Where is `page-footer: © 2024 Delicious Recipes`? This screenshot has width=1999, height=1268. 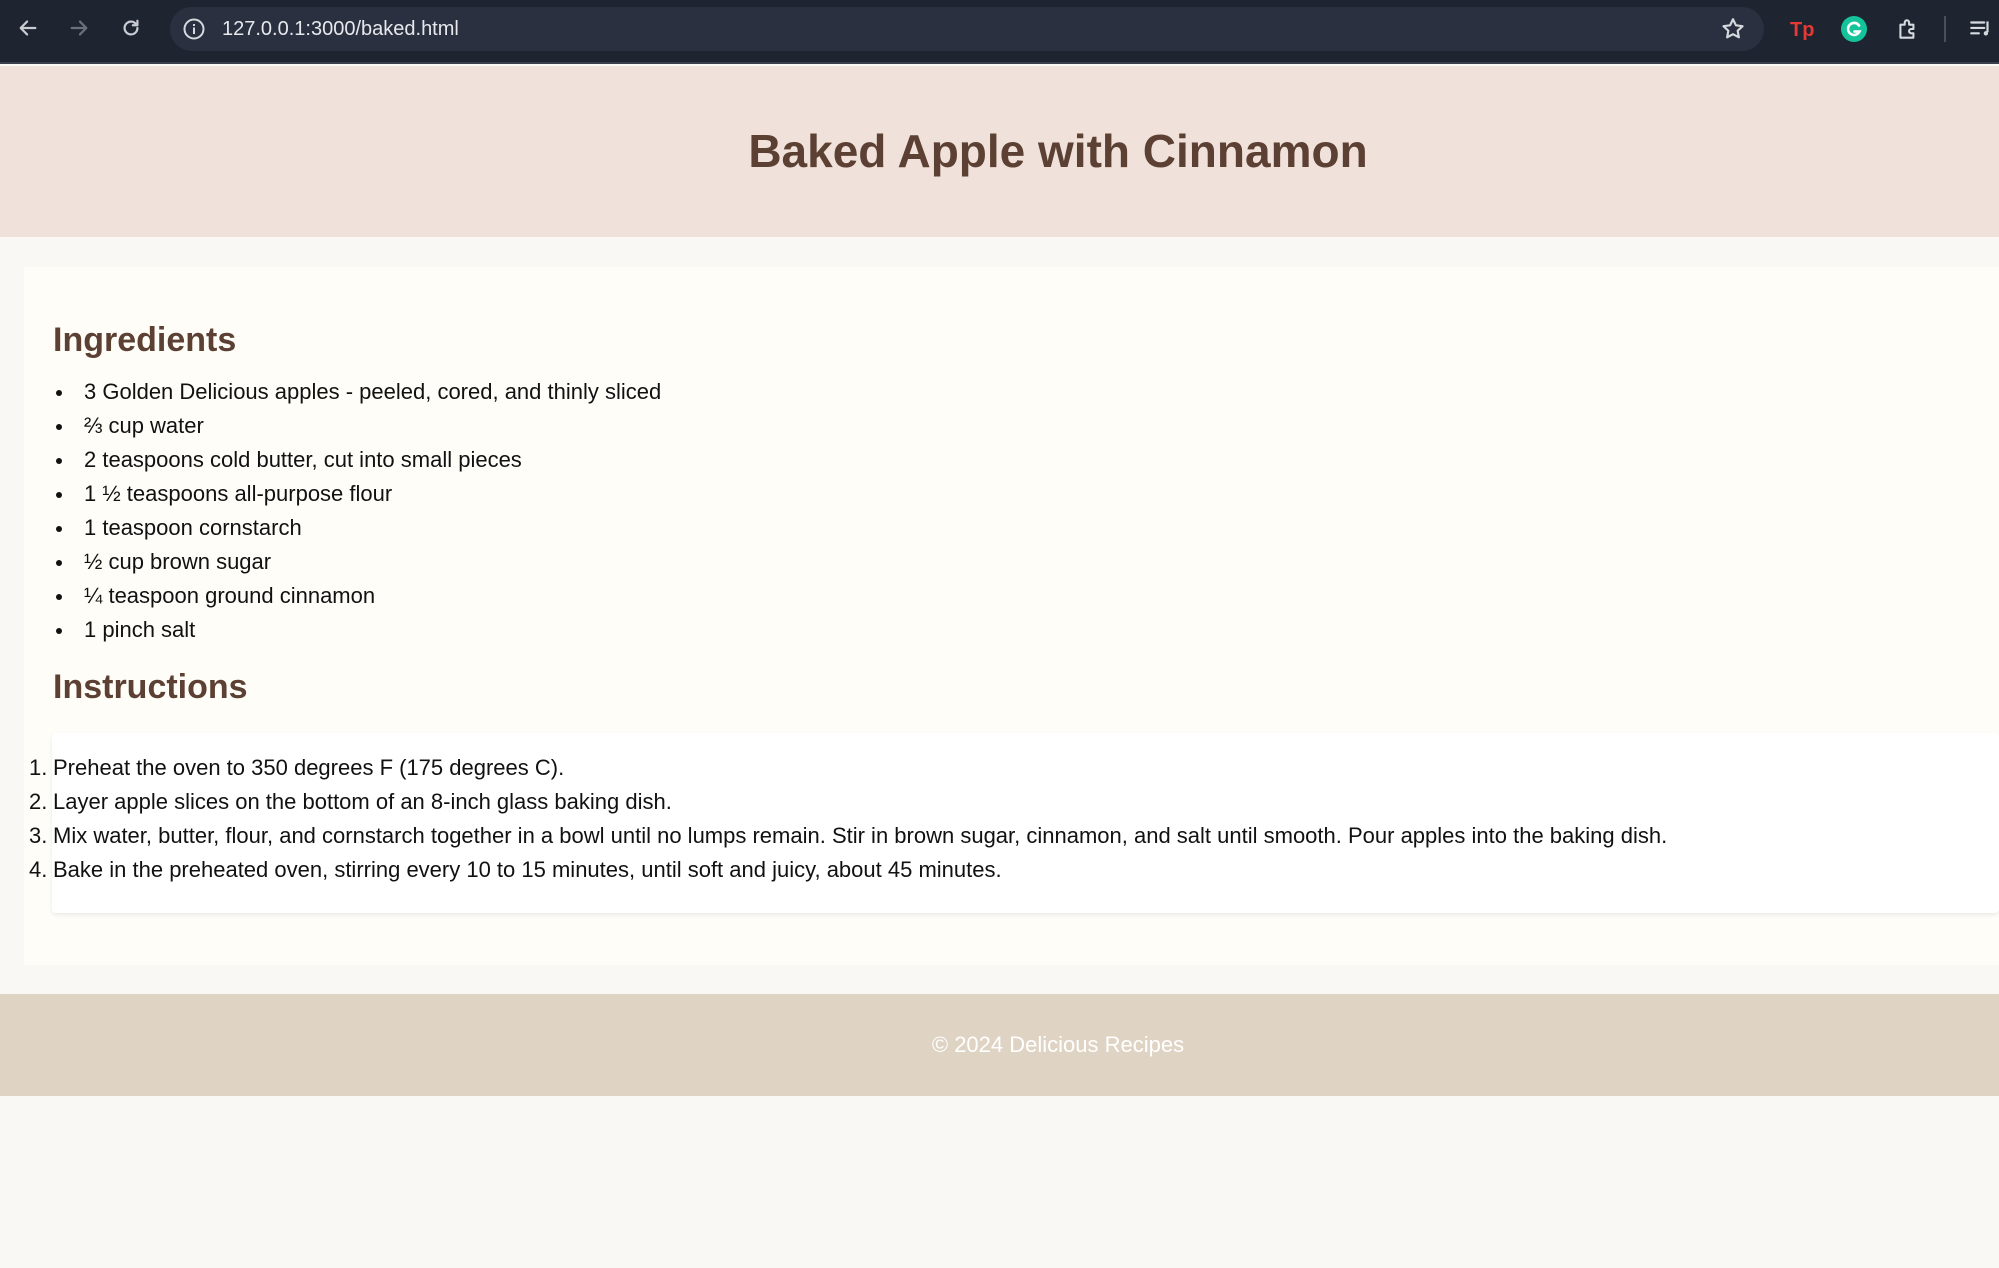 page-footer: © 2024 Delicious Recipes is located at coordinates (999, 1045).